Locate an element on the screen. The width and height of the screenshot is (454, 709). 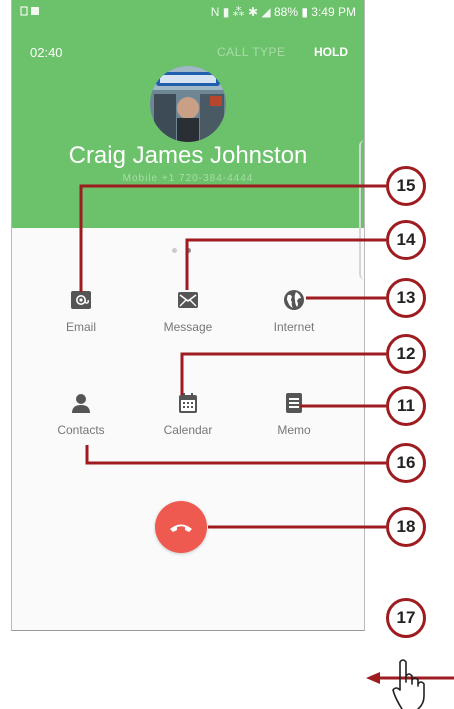
battery-percent: 88% is located at coordinates (285, 12).